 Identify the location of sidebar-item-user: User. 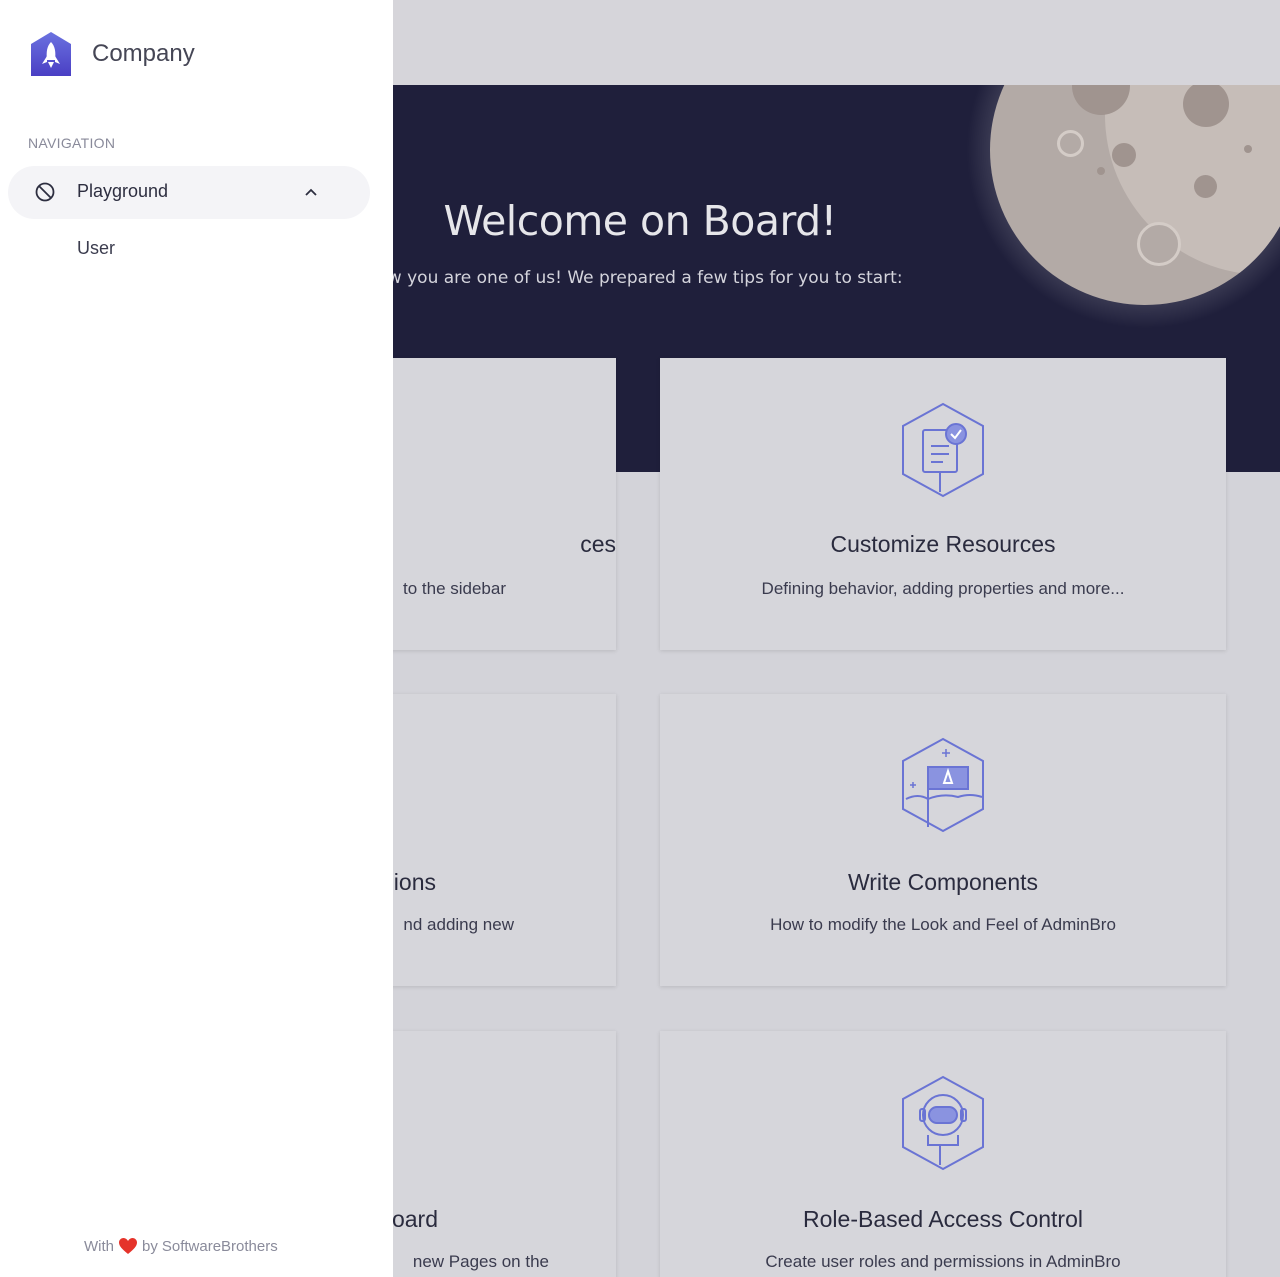
(96, 248).